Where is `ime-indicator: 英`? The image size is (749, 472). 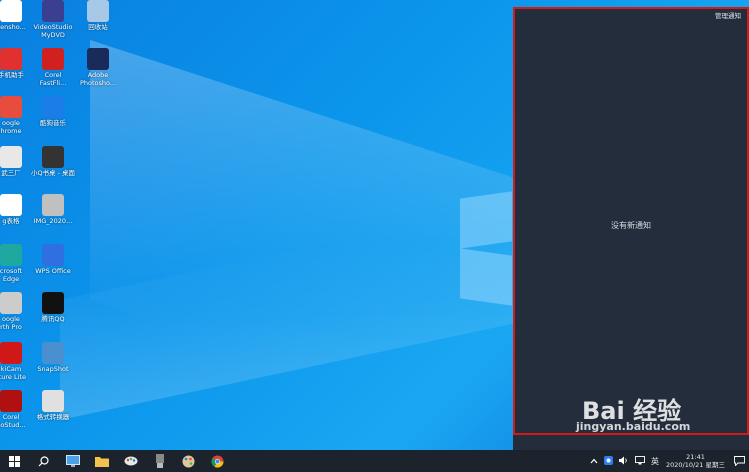
ime-indicator: 英 is located at coordinates (655, 461).